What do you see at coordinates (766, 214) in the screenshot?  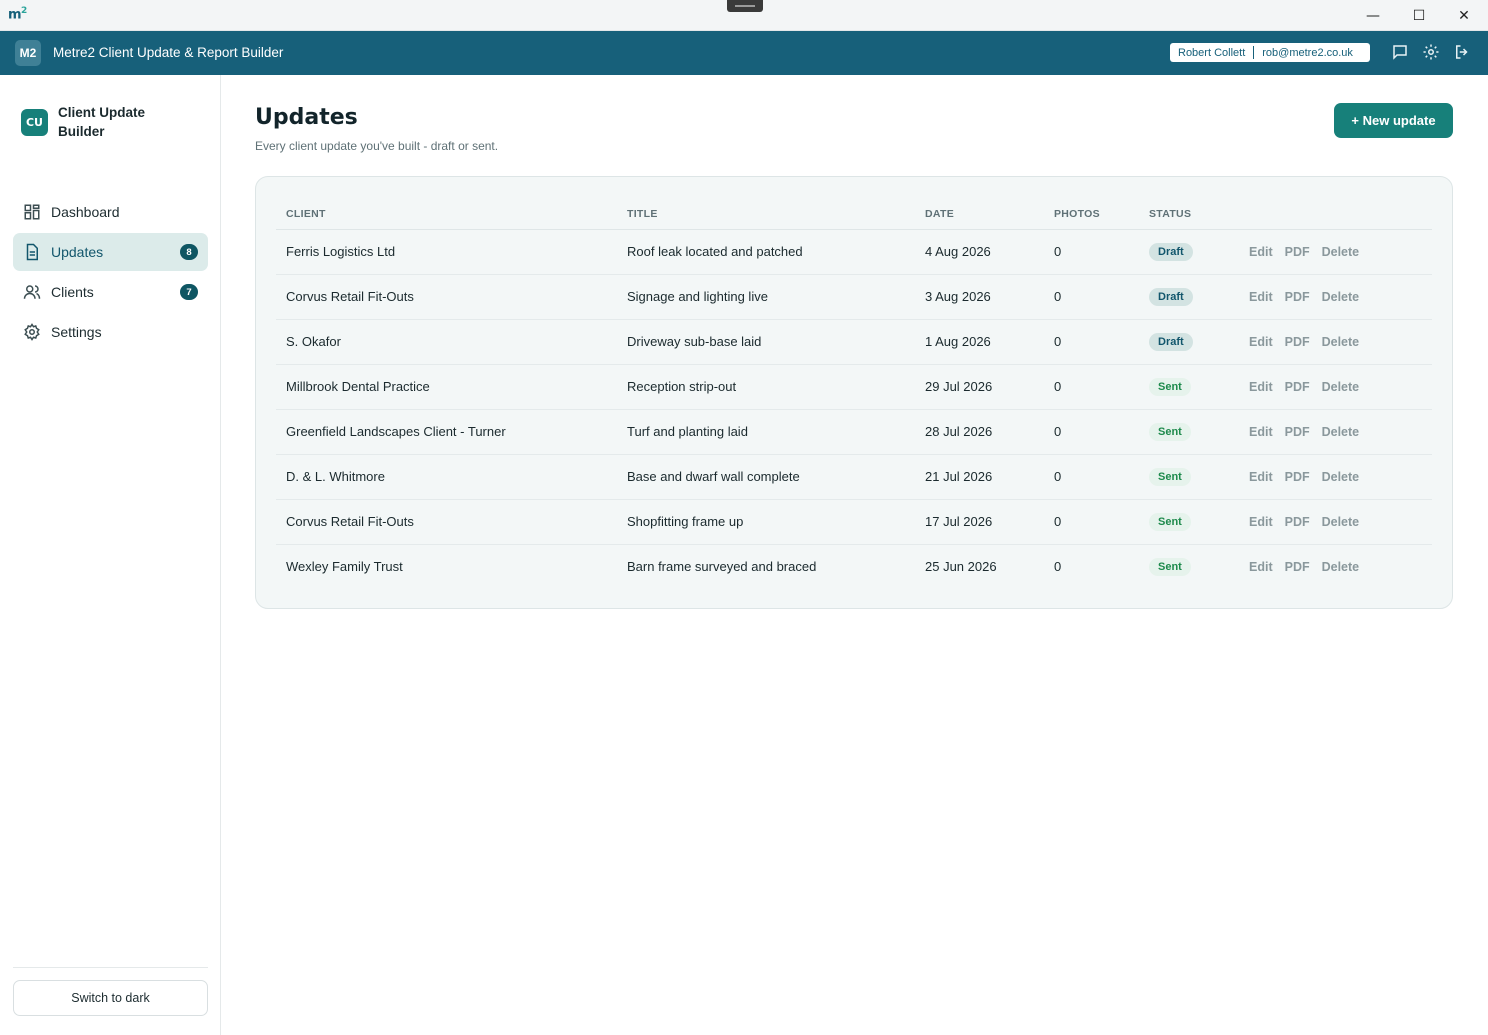 I see `column-header-title: TITLE` at bounding box center [766, 214].